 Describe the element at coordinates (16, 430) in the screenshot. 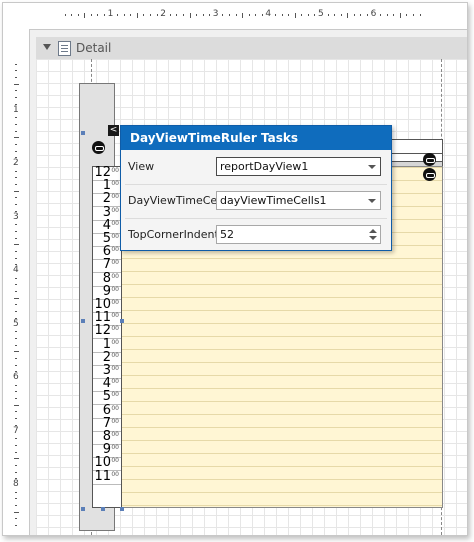

I see `ruler-number: 7` at that location.